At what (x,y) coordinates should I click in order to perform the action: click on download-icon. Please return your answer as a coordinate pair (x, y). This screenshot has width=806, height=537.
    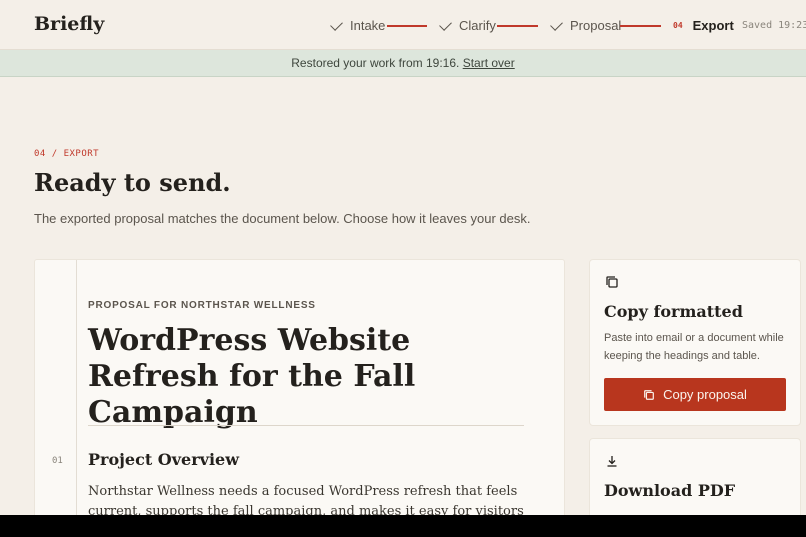
    Looking at the image, I should click on (612, 461).